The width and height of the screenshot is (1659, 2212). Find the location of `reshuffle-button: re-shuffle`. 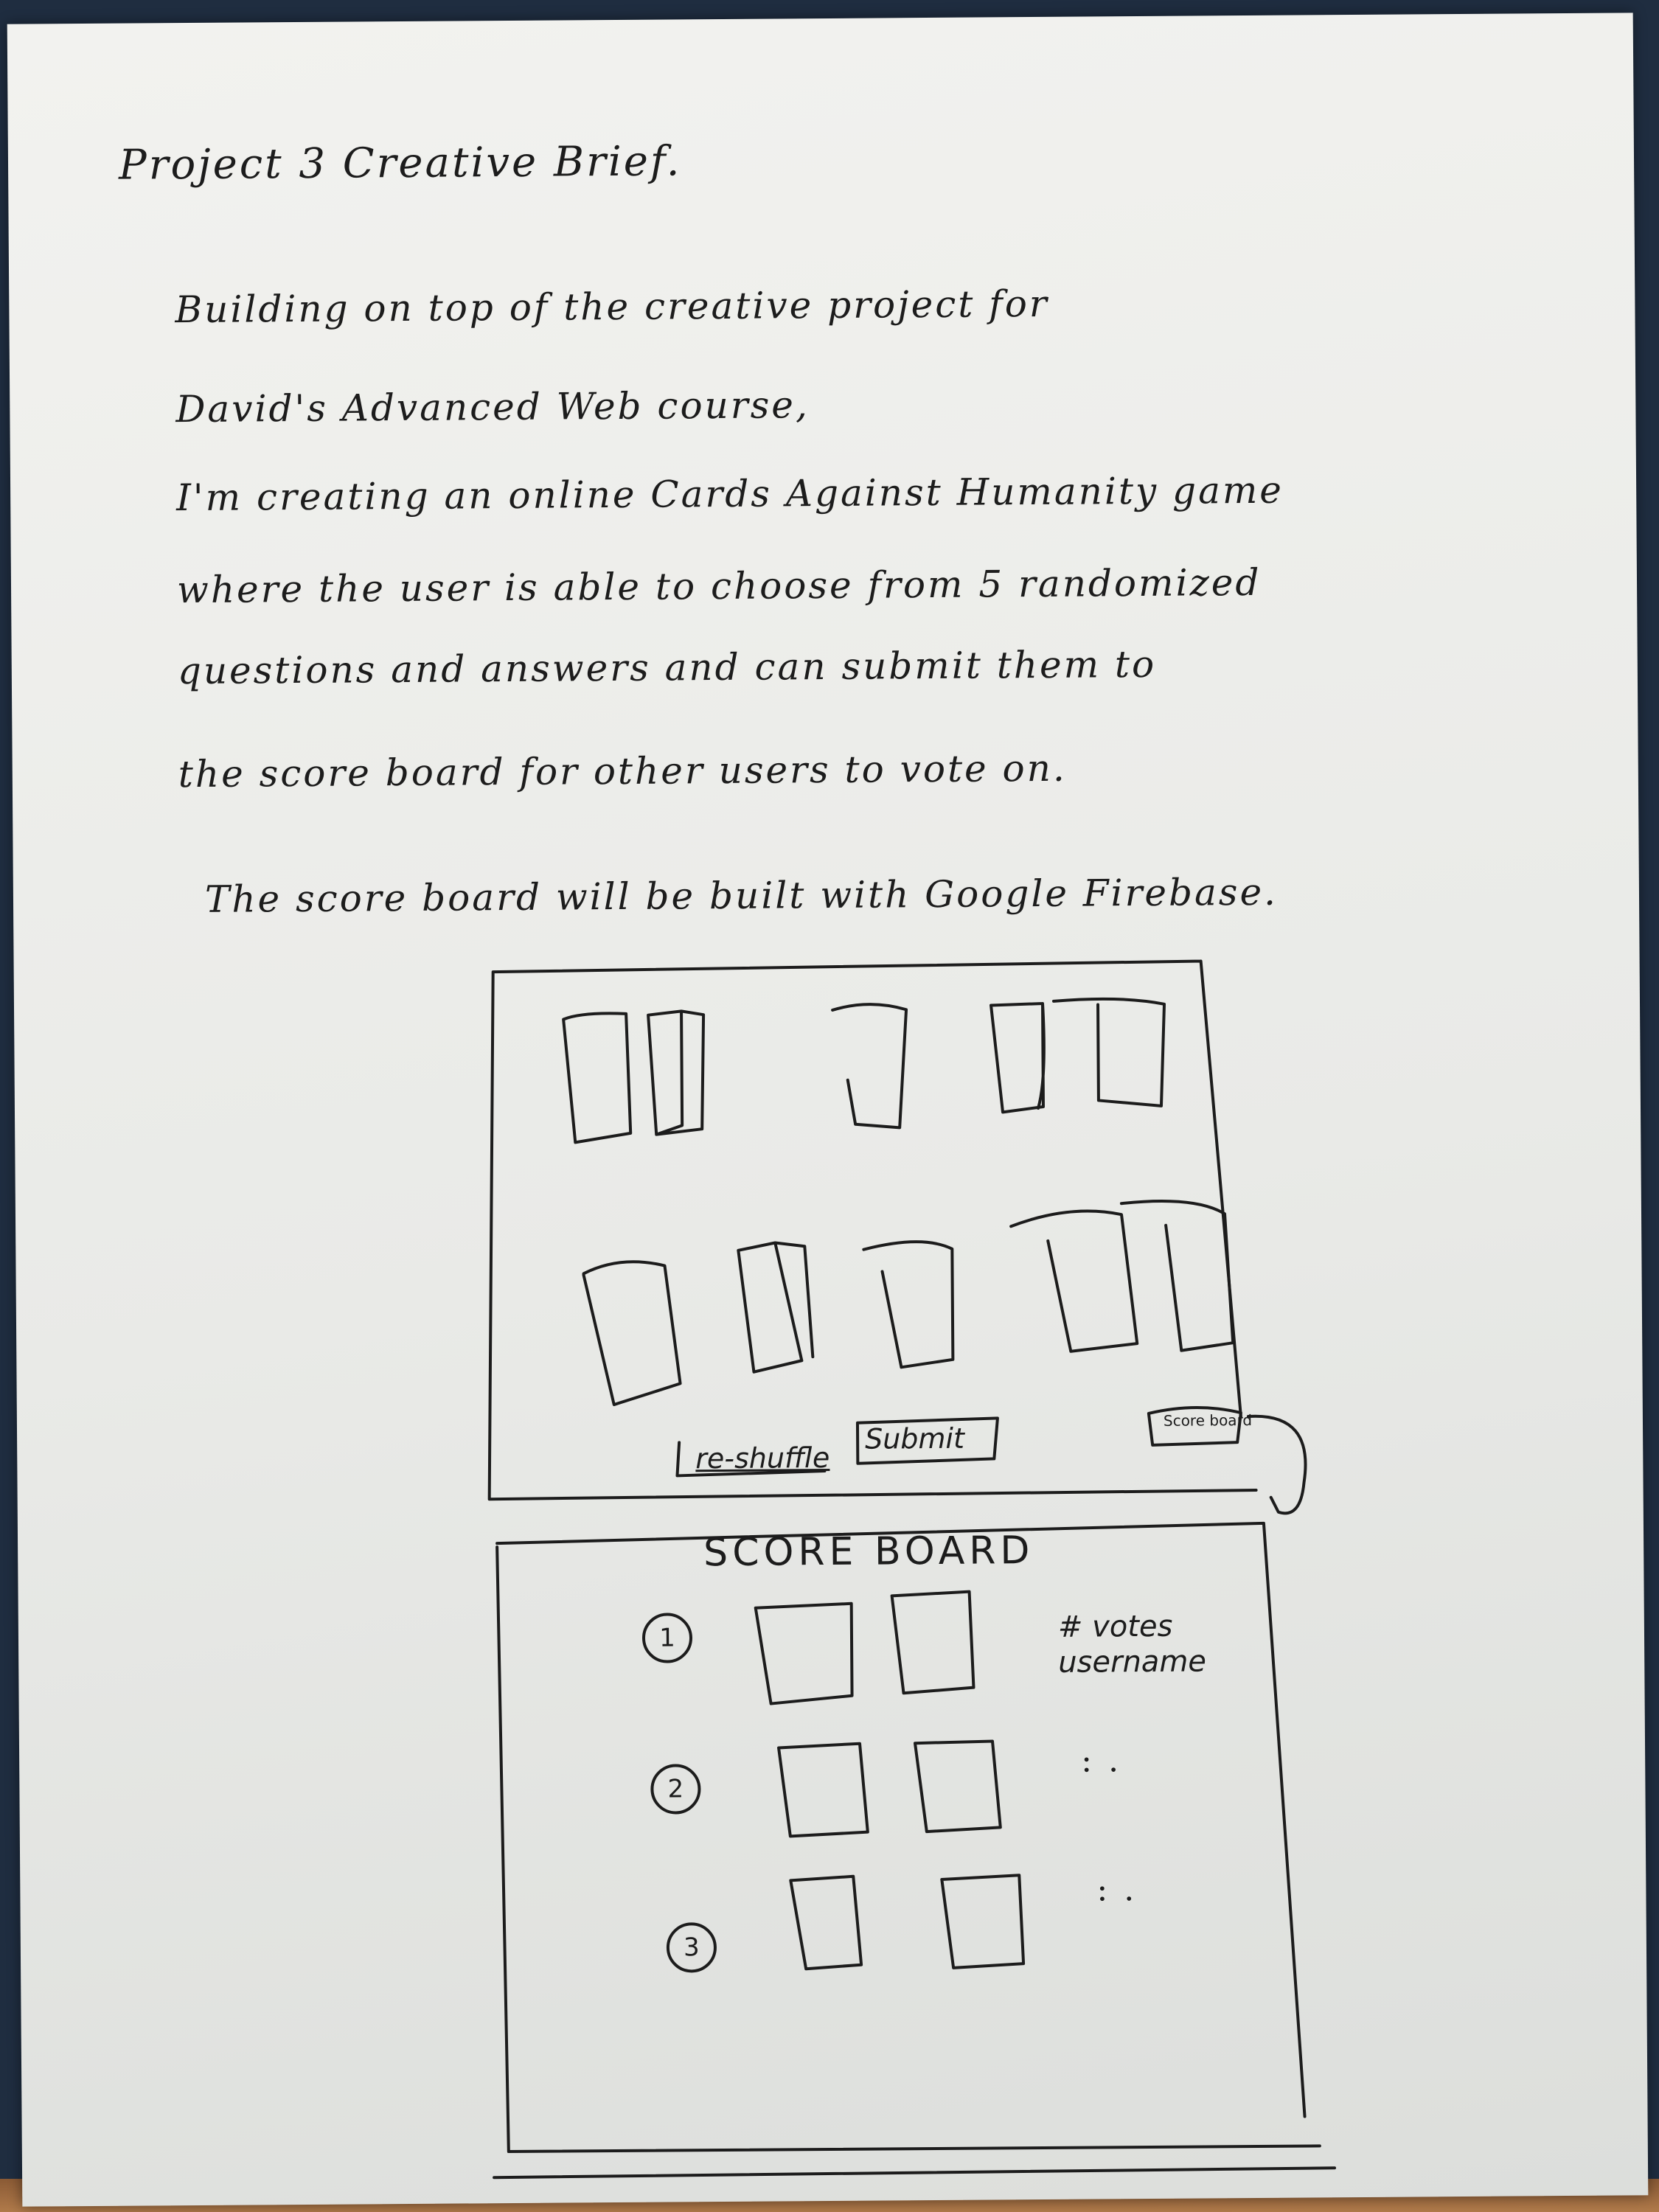

reshuffle-button: re-shuffle is located at coordinates (762, 1458).